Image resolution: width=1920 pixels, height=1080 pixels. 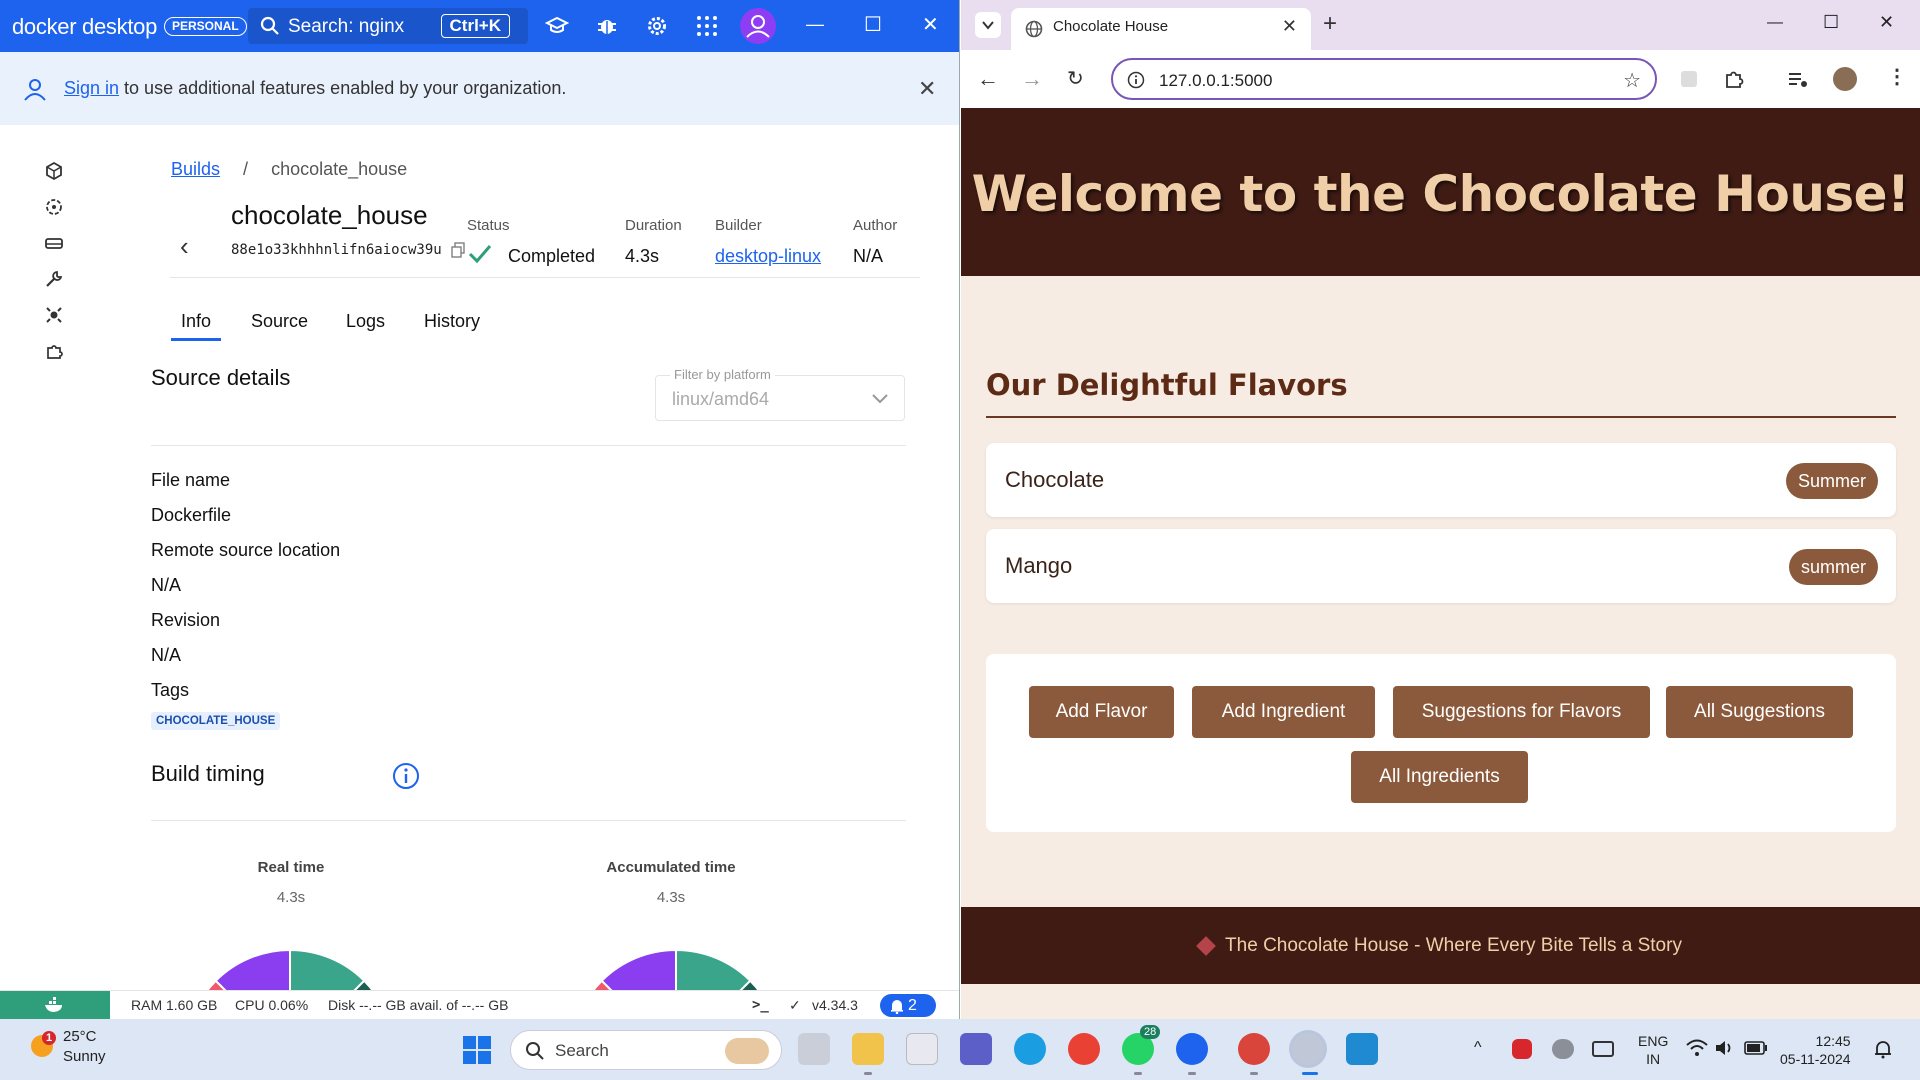 What do you see at coordinates (195, 169) in the screenshot?
I see `breadcrumb-builds-link: Builds` at bounding box center [195, 169].